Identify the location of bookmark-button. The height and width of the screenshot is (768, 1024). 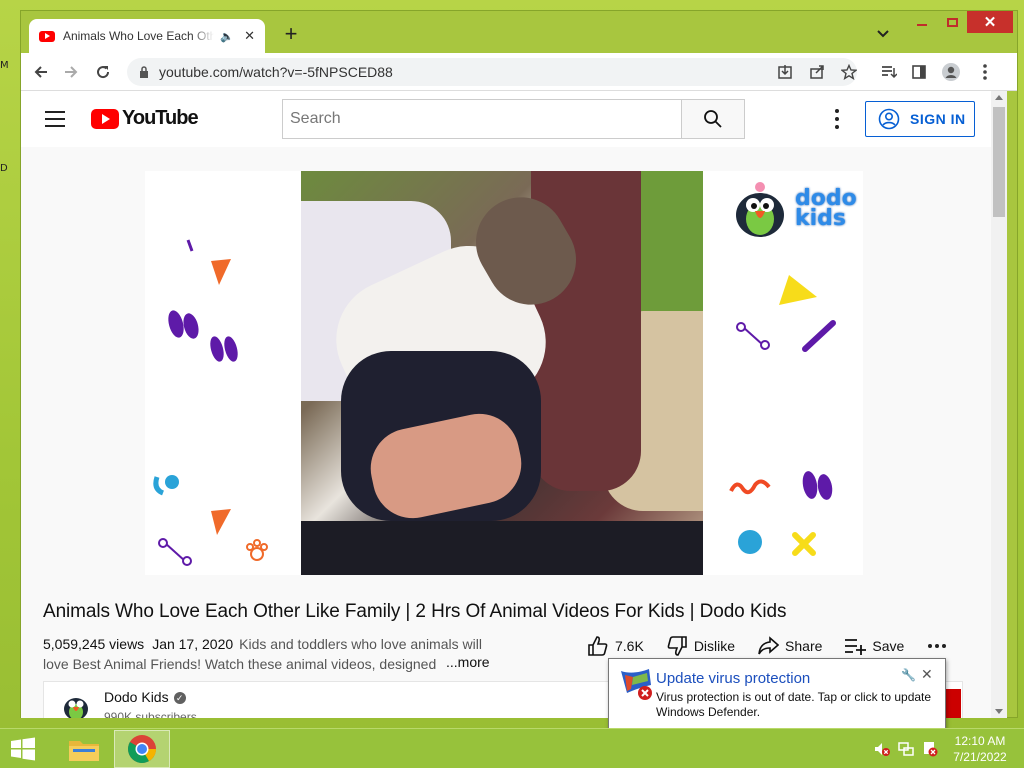
(849, 72).